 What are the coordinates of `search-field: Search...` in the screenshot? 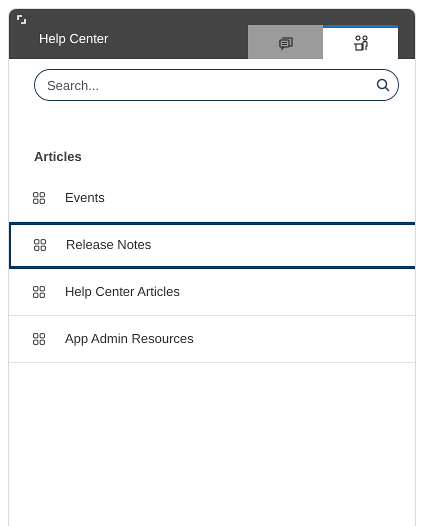 It's located at (216, 85).